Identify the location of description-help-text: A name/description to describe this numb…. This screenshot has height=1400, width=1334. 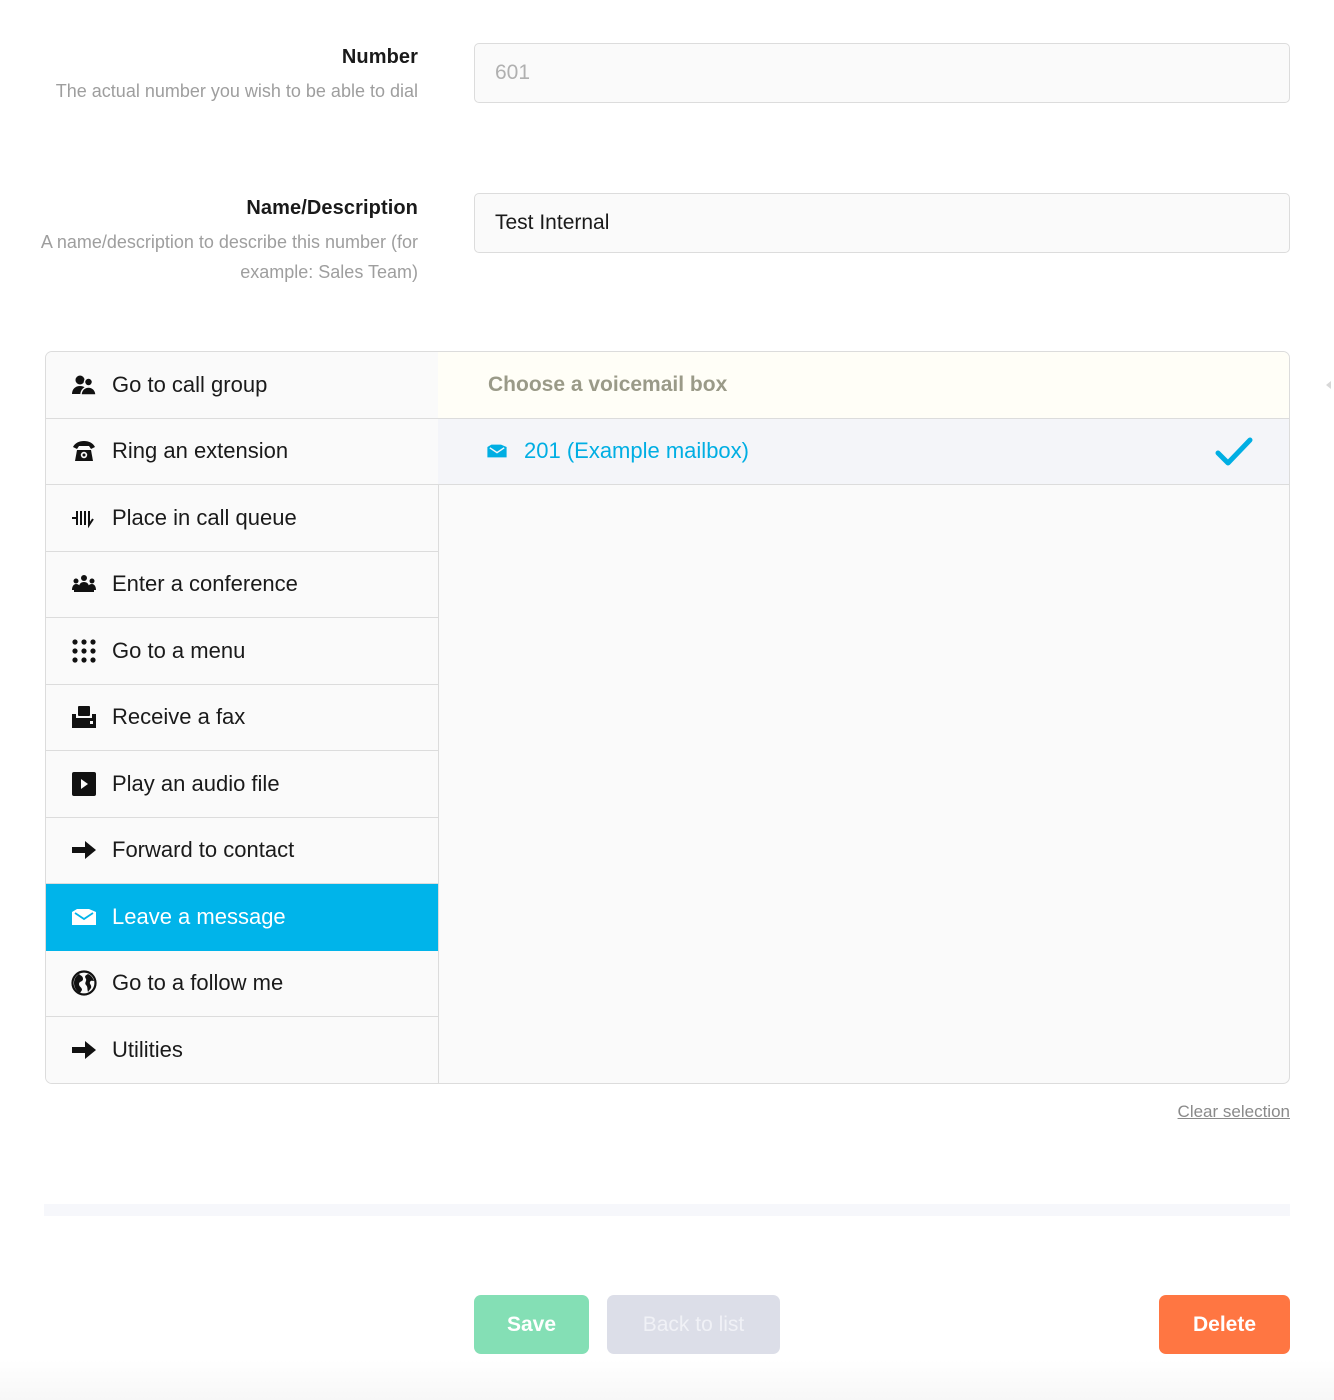
(229, 257).